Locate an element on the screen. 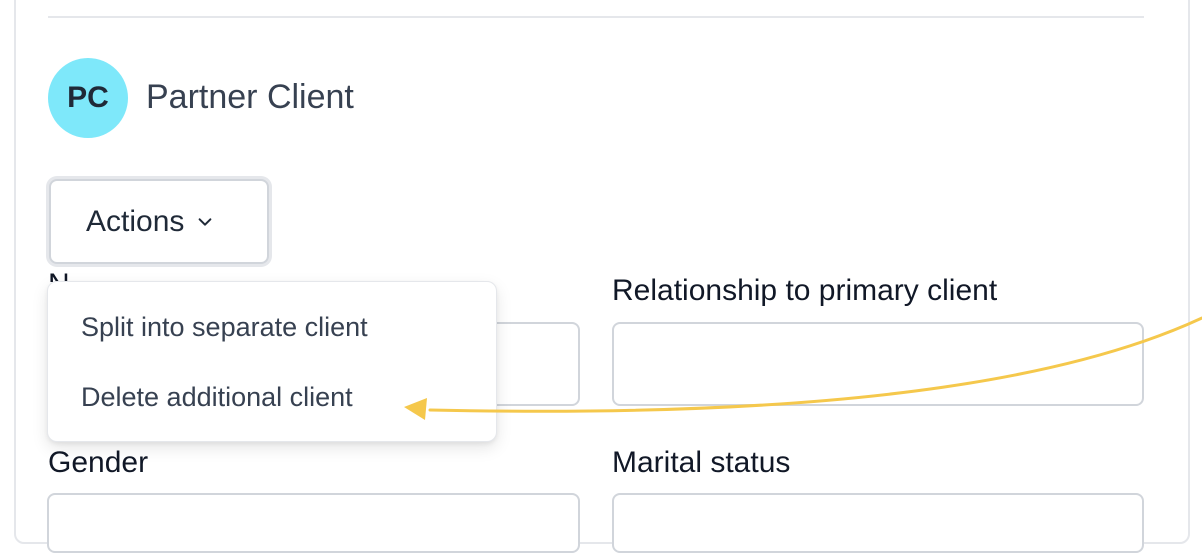 Image resolution: width=1202 pixels, height=553 pixels. marital-status-field is located at coordinates (878, 523).